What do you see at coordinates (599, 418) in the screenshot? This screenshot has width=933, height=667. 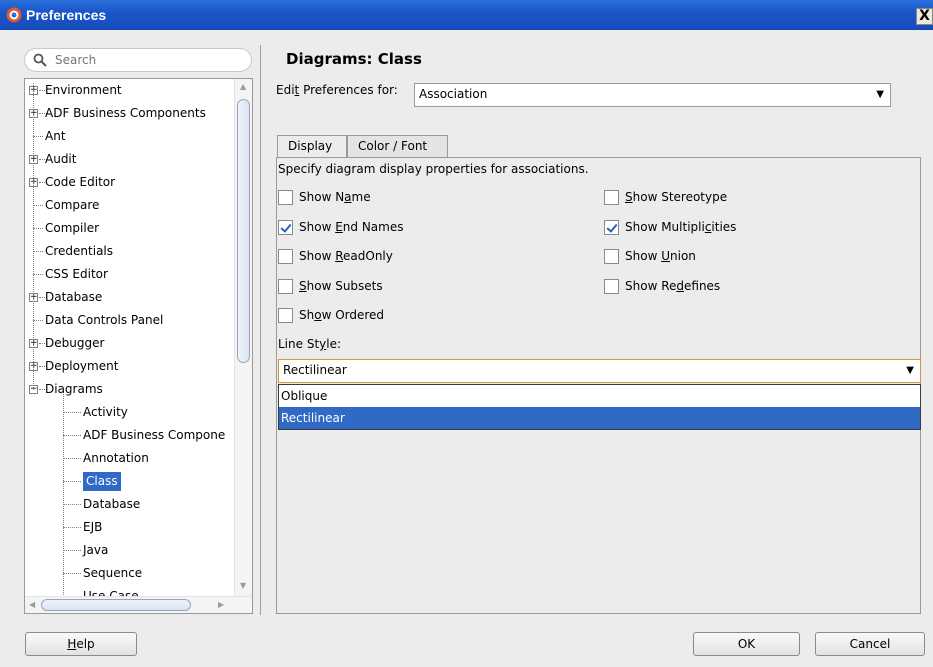 I see `line-style-option-rectilinear: Rectilinear` at bounding box center [599, 418].